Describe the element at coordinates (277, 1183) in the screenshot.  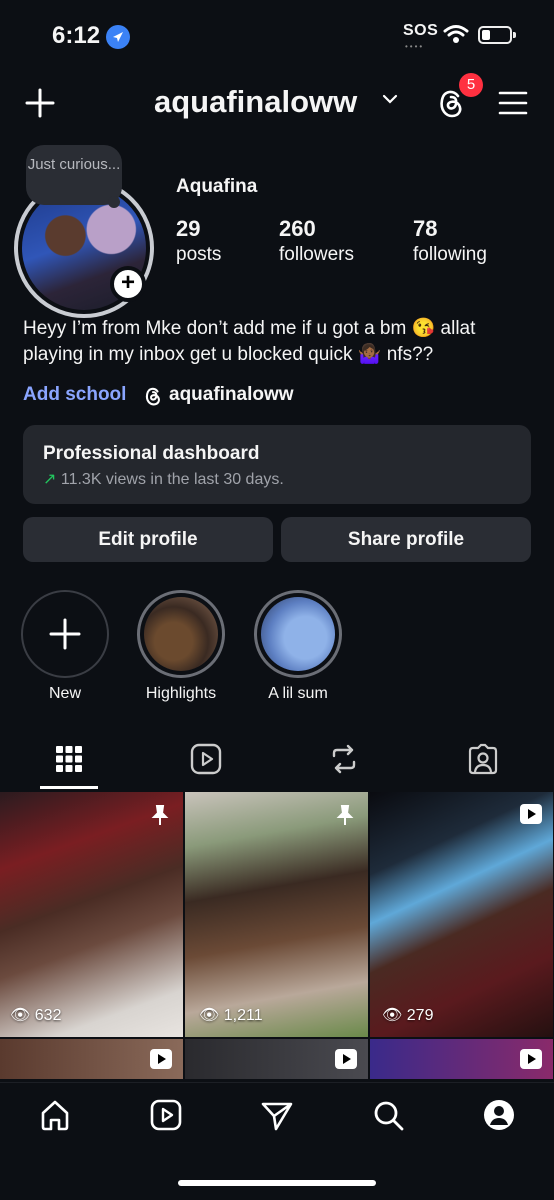
I see `home-indicator` at that location.